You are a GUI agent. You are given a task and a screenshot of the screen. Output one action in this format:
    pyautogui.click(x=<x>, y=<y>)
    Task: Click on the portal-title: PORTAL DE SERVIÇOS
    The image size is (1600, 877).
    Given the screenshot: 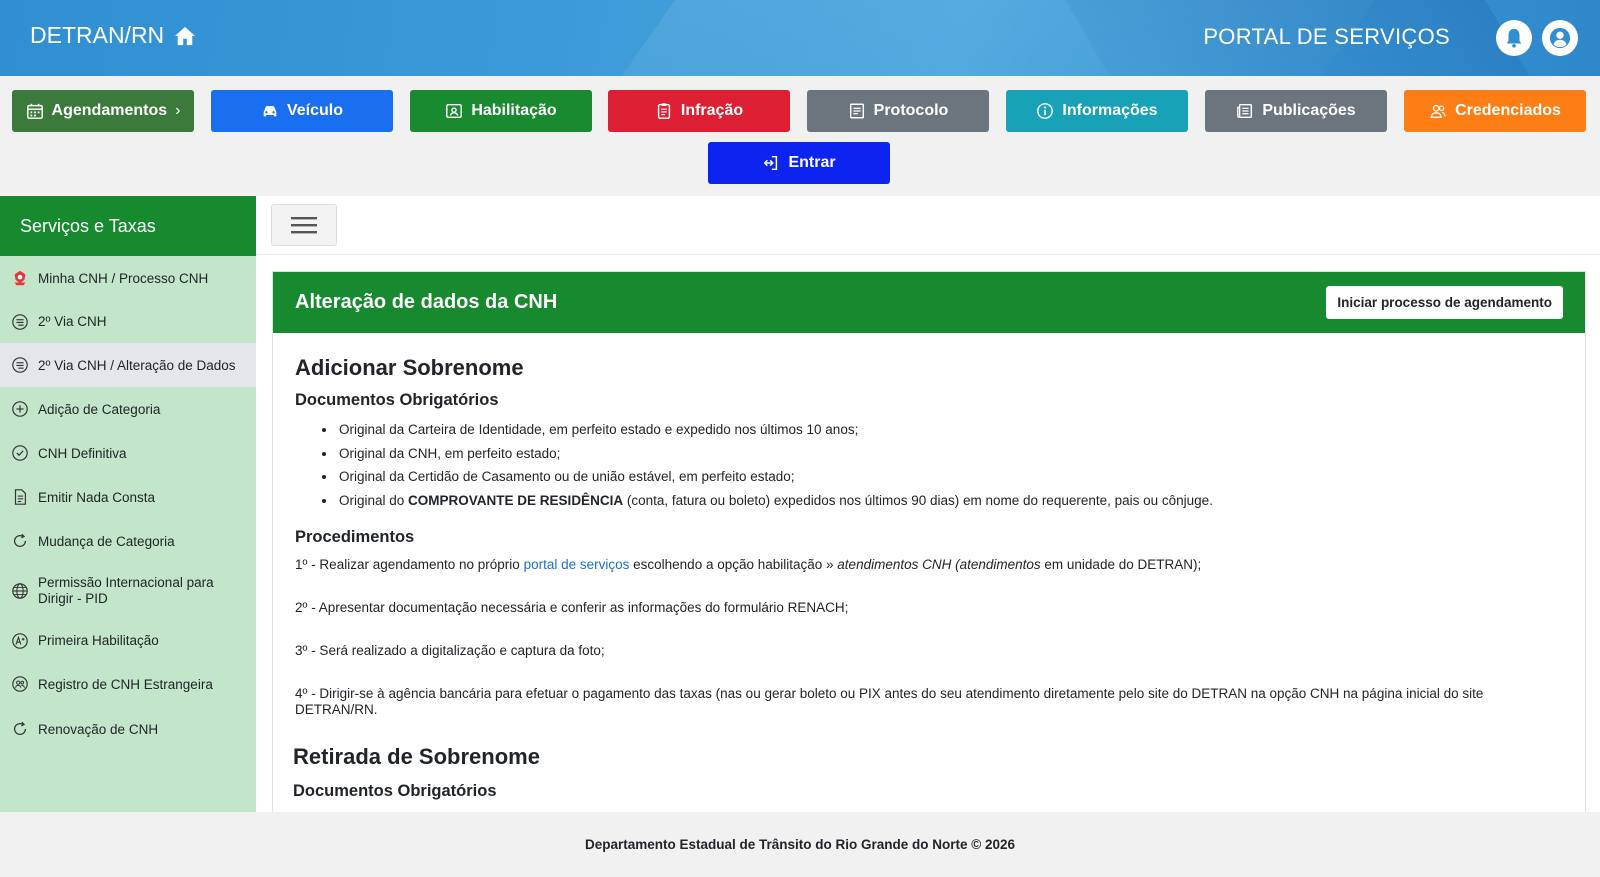 What is the action you would take?
    pyautogui.click(x=1326, y=36)
    